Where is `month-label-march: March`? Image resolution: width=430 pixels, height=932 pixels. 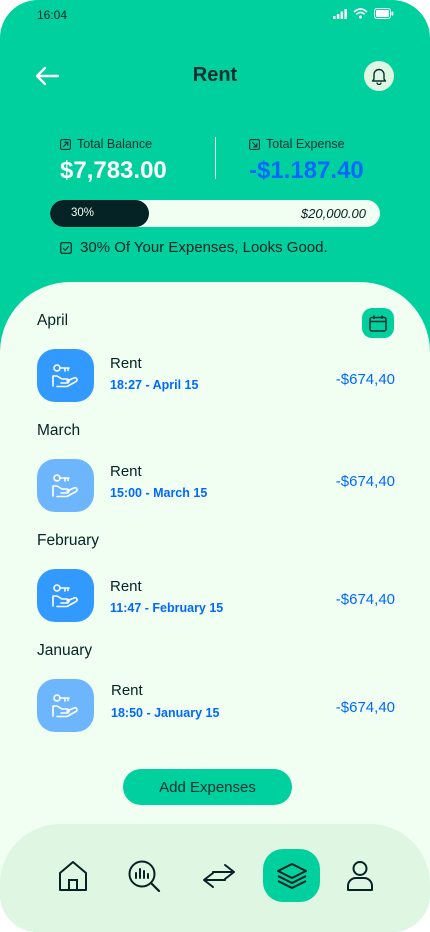
month-label-march: March is located at coordinates (59, 430).